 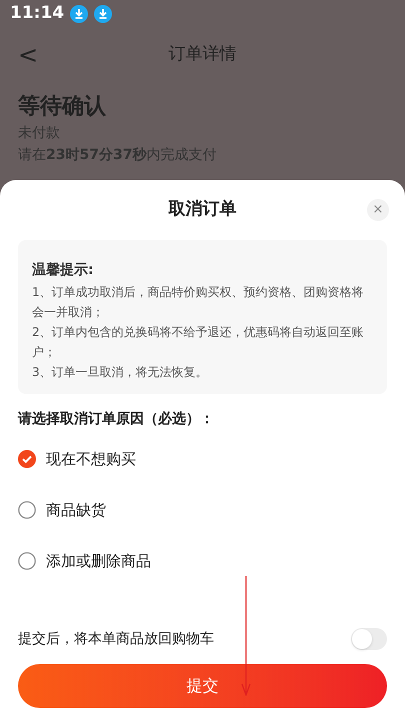 I want to click on reason-label: 请选择取消订单原因（必选）：, so click(x=115, y=419).